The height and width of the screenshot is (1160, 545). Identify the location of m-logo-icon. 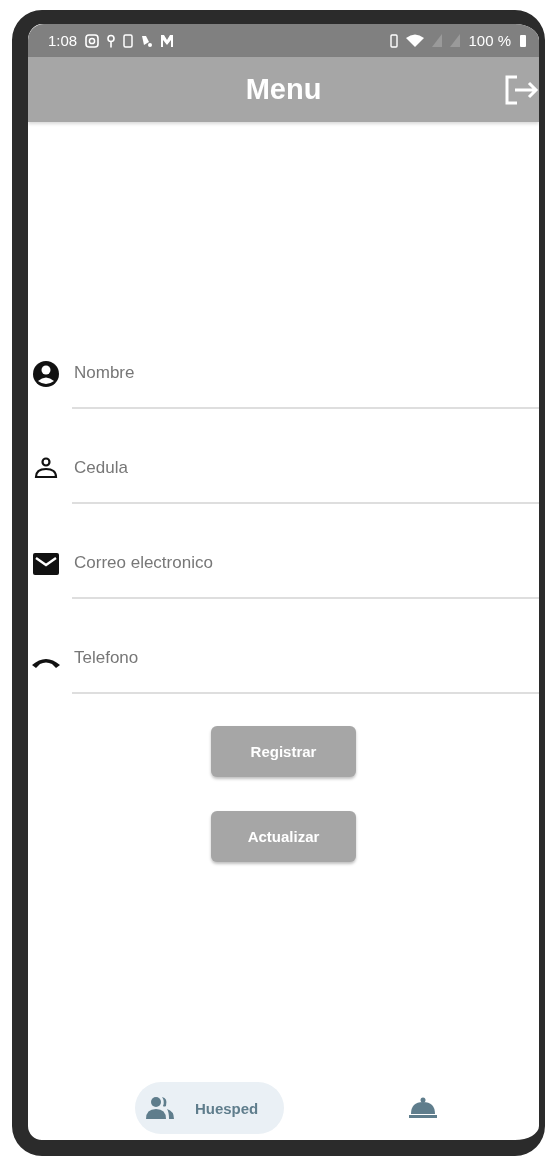
(167, 40).